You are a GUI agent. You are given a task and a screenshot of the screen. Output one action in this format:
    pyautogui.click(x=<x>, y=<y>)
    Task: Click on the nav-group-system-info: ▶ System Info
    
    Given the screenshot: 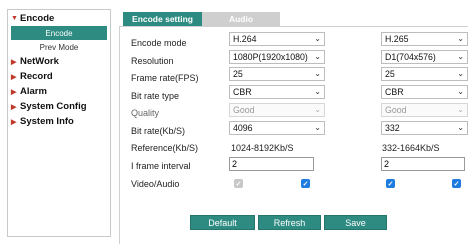 What is the action you would take?
    pyautogui.click(x=59, y=121)
    